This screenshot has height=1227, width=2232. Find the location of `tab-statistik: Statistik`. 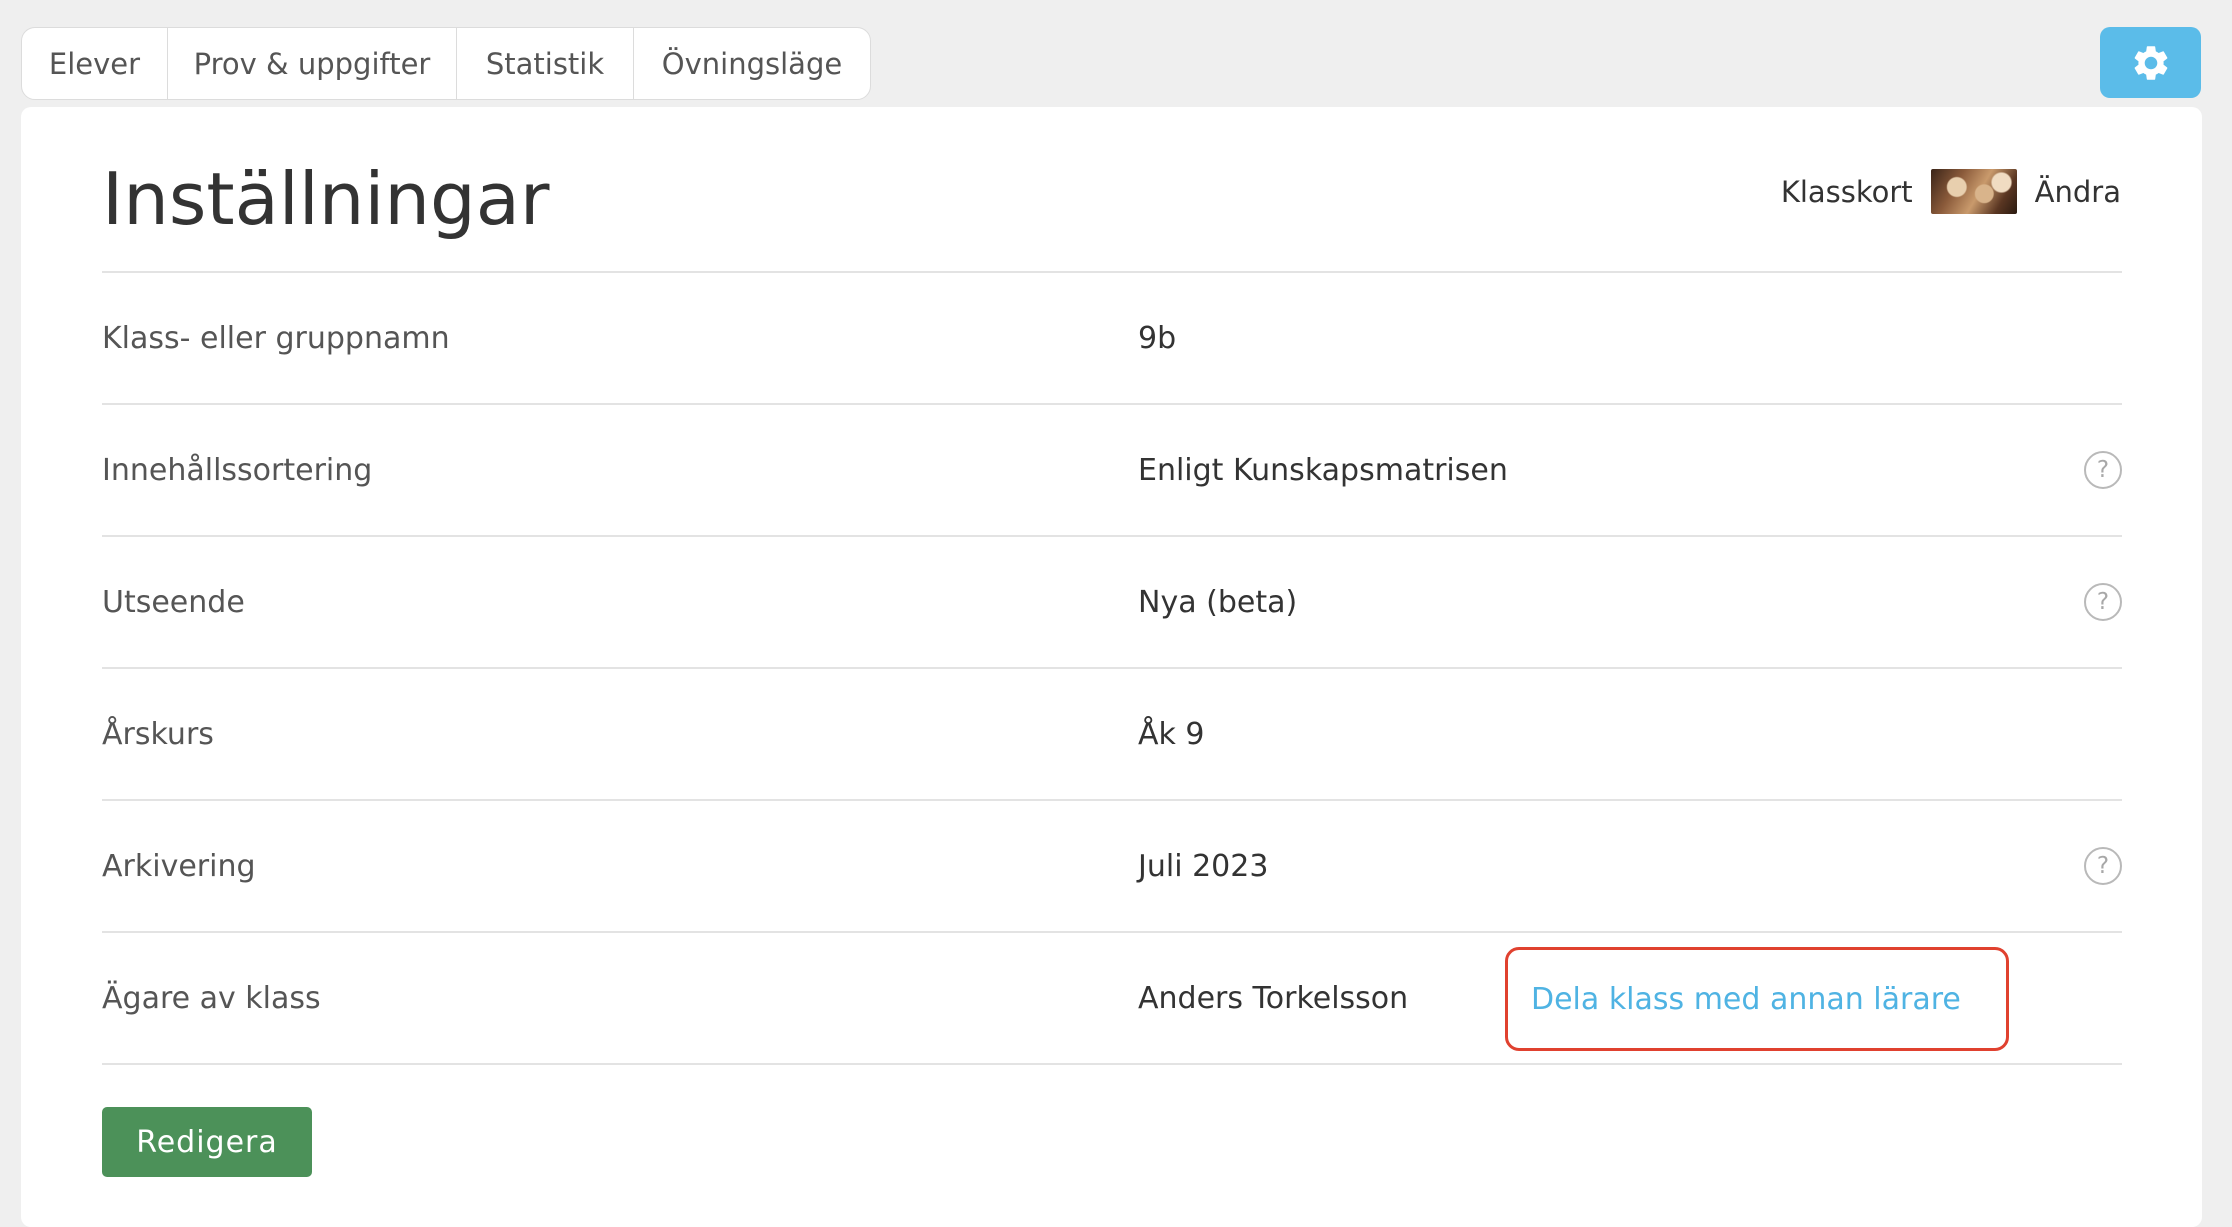

tab-statistik: Statistik is located at coordinates (545, 63).